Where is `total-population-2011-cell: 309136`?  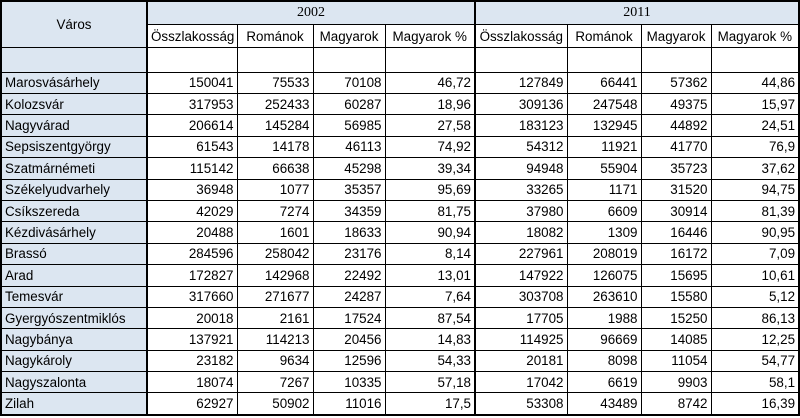
total-population-2011-cell: 309136 is located at coordinates (521, 104).